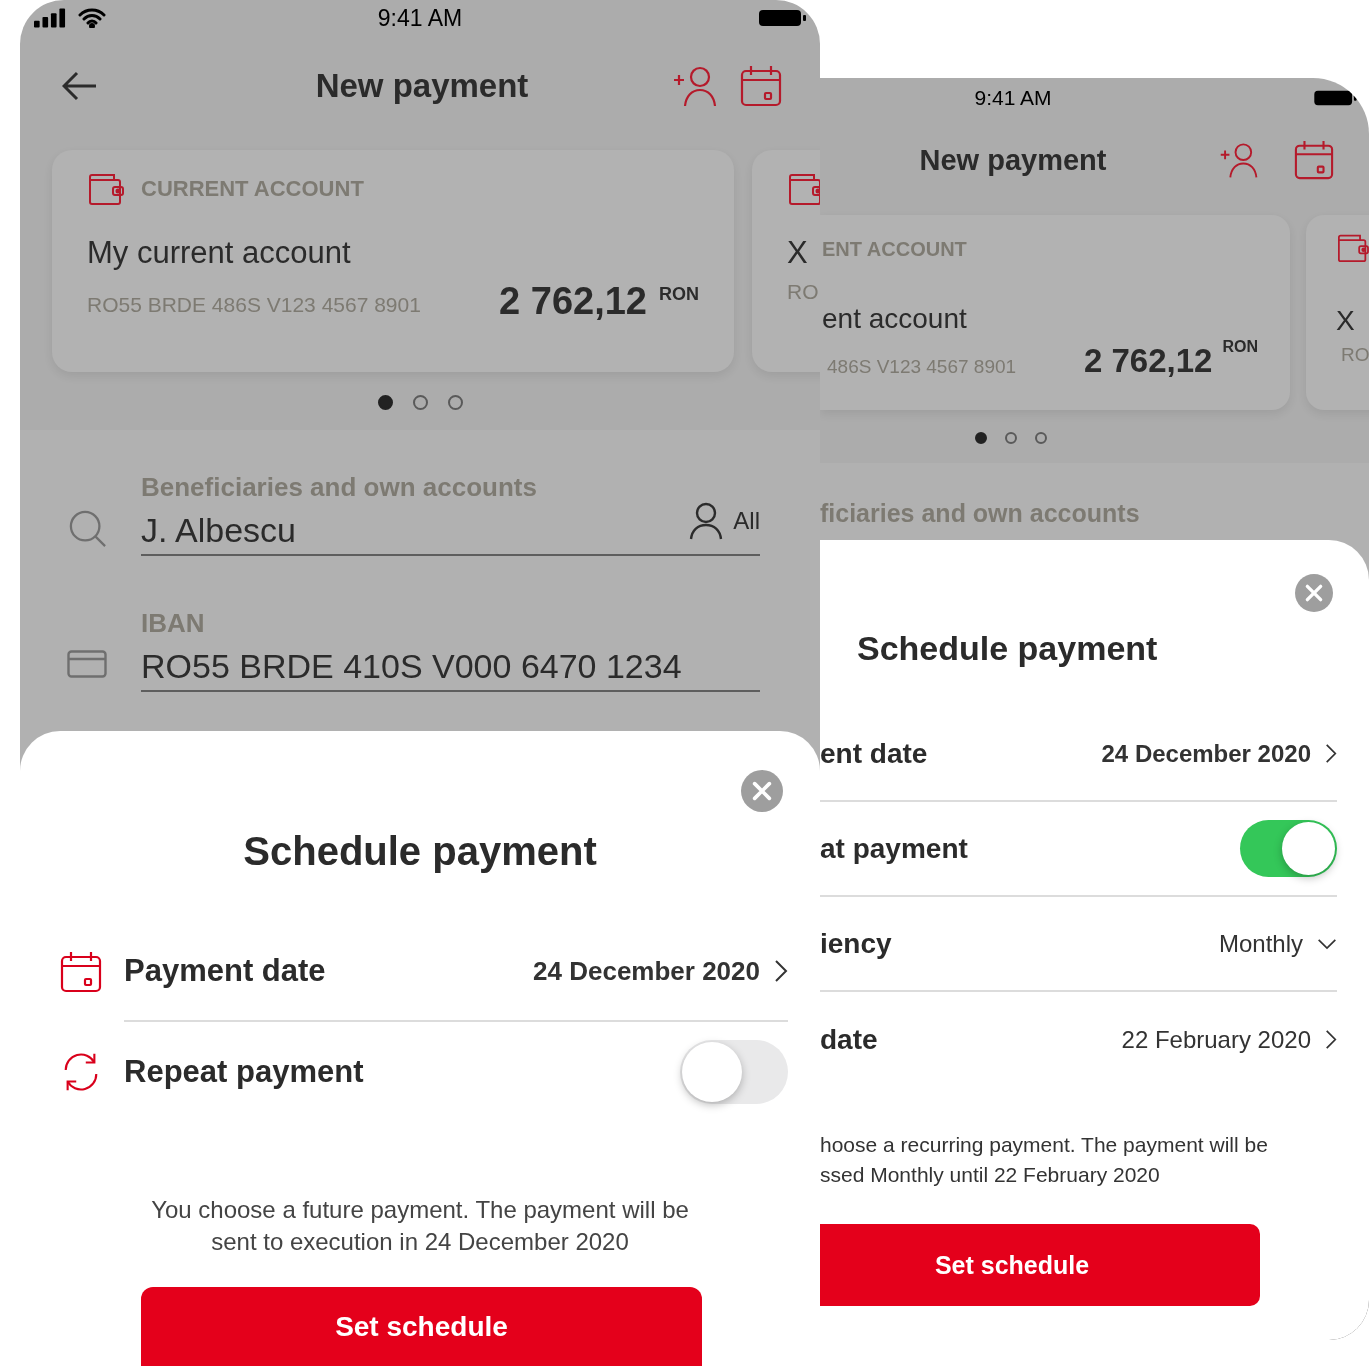 The image size is (1369, 1366). What do you see at coordinates (244, 1072) in the screenshot?
I see `row-label: Repeat payment` at bounding box center [244, 1072].